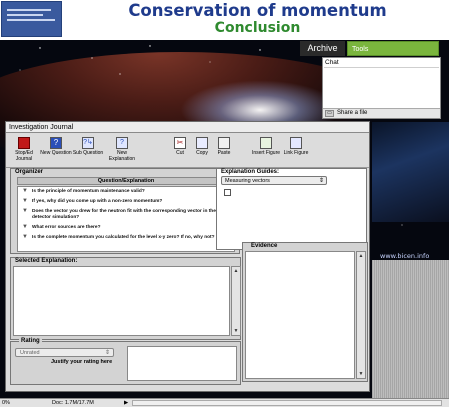 The height and width of the screenshot is (407, 449). What do you see at coordinates (257, 10) in the screenshot?
I see `page-title: Conservation of momentum` at bounding box center [257, 10].